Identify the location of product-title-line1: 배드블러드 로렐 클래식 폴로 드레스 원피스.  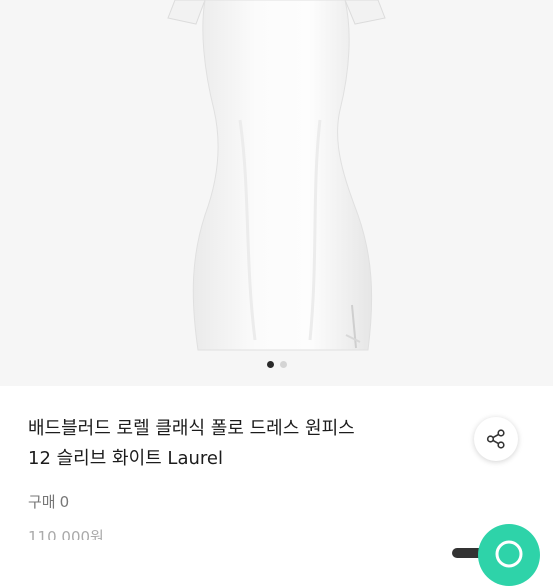
(191, 428).